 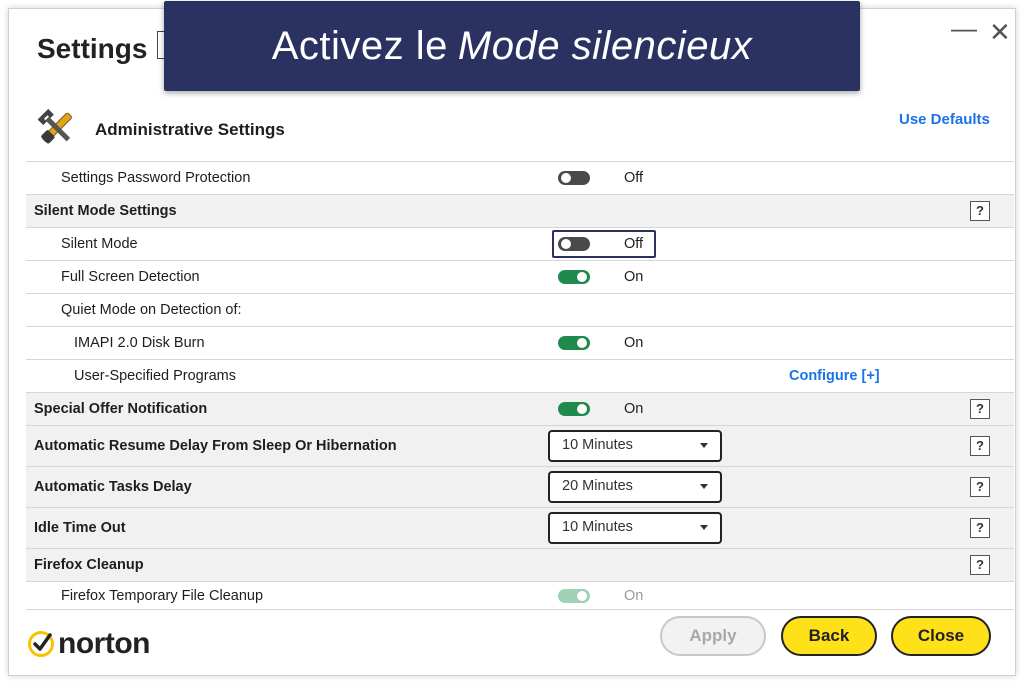 I want to click on section-title: Administrative Settings, so click(x=190, y=129).